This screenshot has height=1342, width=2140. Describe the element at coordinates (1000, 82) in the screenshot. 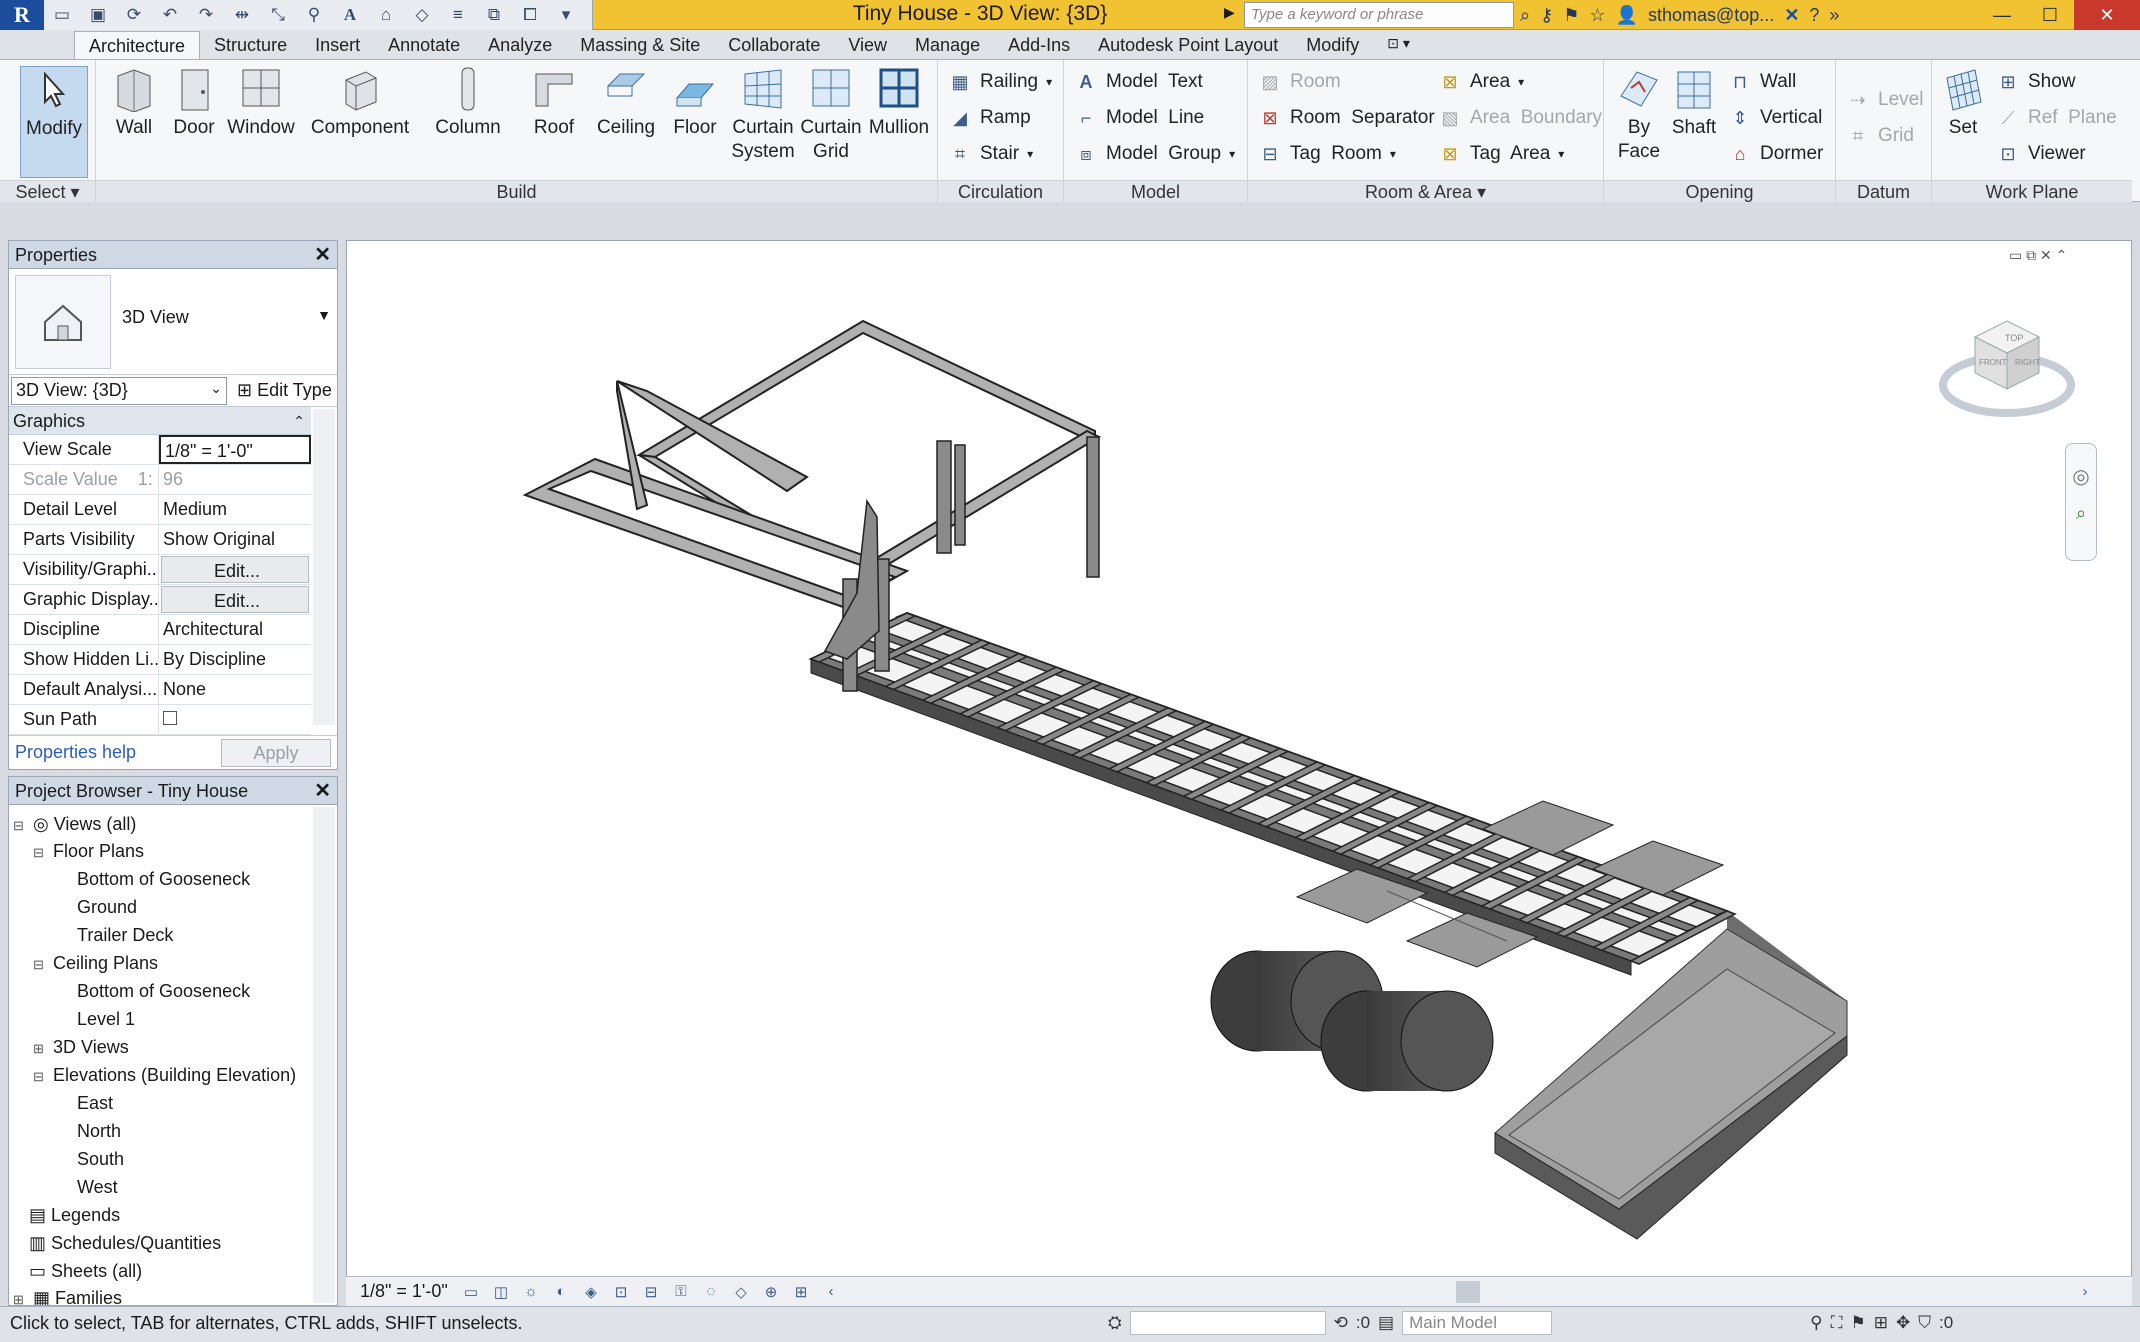

I see `railing-button: ▦ Railing ▾` at that location.